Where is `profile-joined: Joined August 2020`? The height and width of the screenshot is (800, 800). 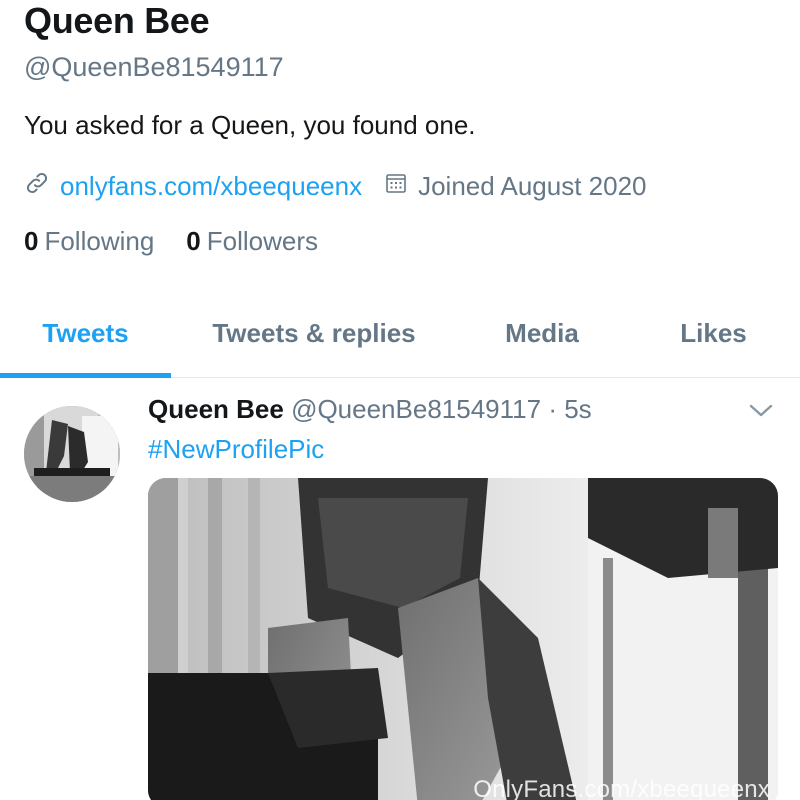 profile-joined: Joined August 2020 is located at coordinates (515, 186).